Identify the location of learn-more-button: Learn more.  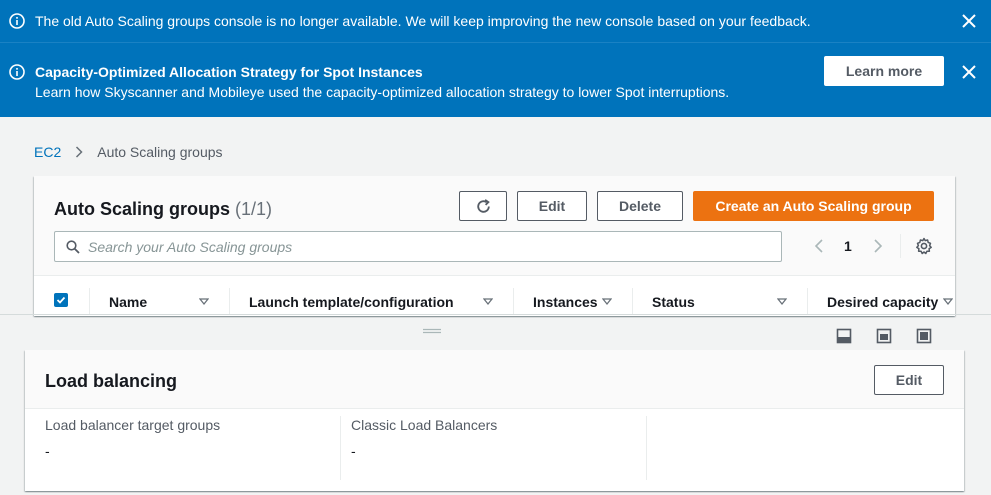
(884, 71).